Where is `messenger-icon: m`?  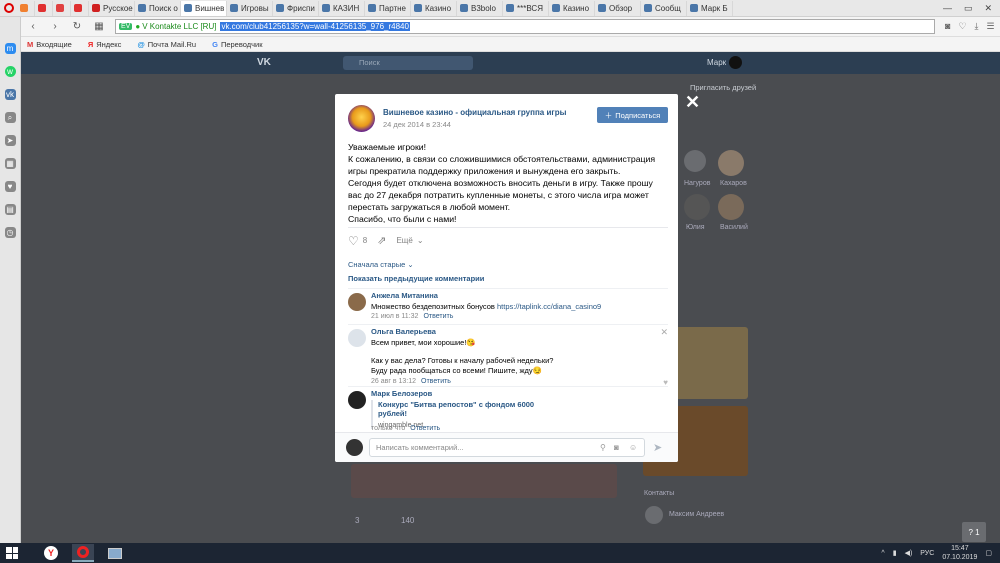
messenger-icon: m is located at coordinates (10, 48).